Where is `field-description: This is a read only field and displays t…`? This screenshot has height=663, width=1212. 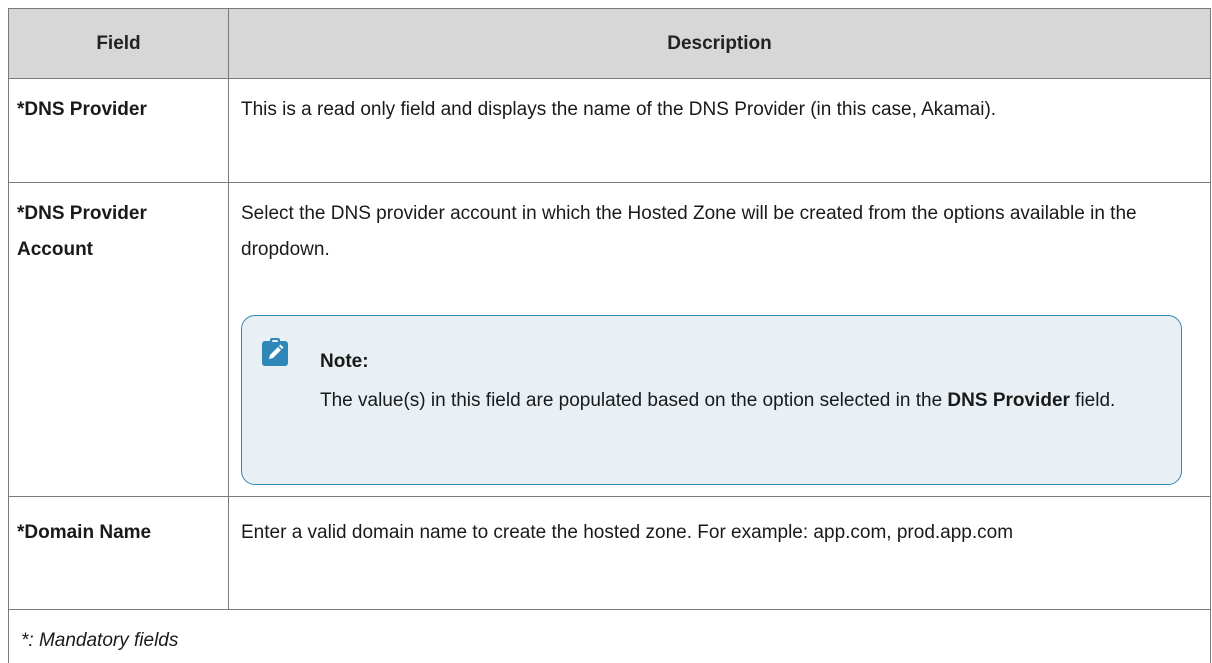 field-description: This is a read only field and displays t… is located at coordinates (619, 109).